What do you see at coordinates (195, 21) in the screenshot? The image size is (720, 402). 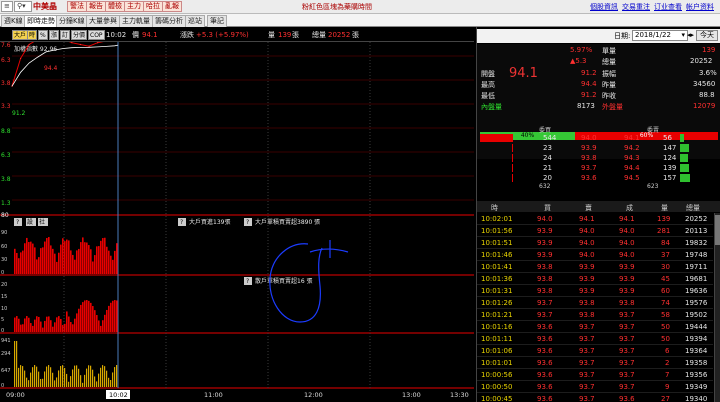 I see `tab-patrol: 巡站` at bounding box center [195, 21].